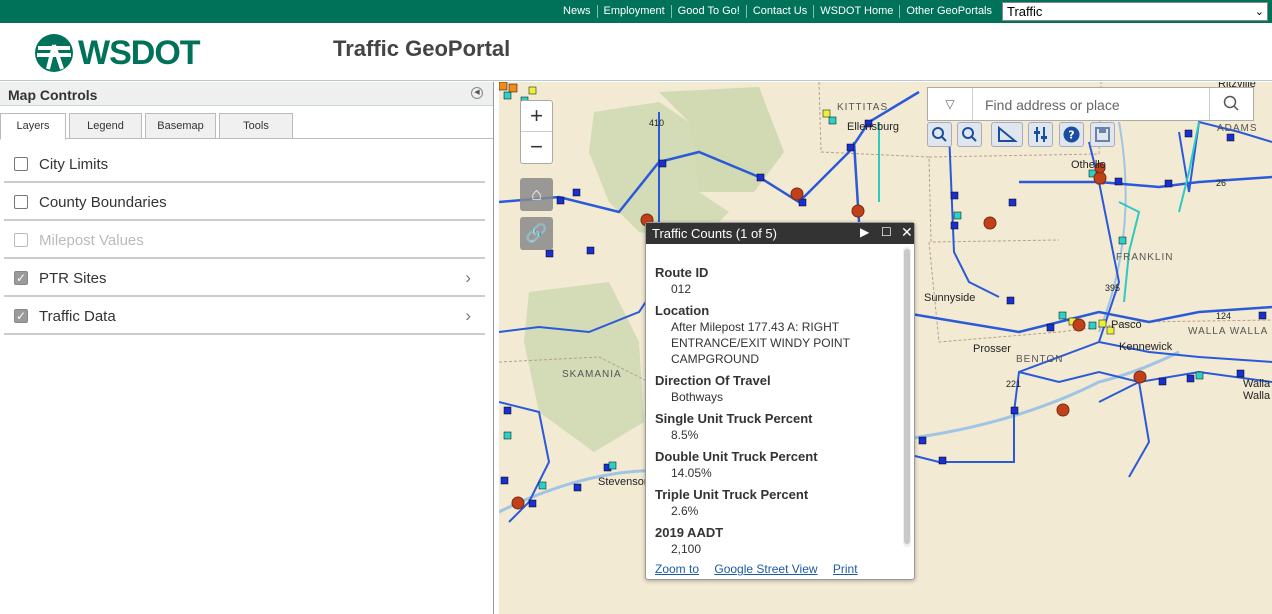 The height and width of the screenshot is (614, 1272). What do you see at coordinates (477, 93) in the screenshot?
I see `collapse-panel-icon: ◀` at bounding box center [477, 93].